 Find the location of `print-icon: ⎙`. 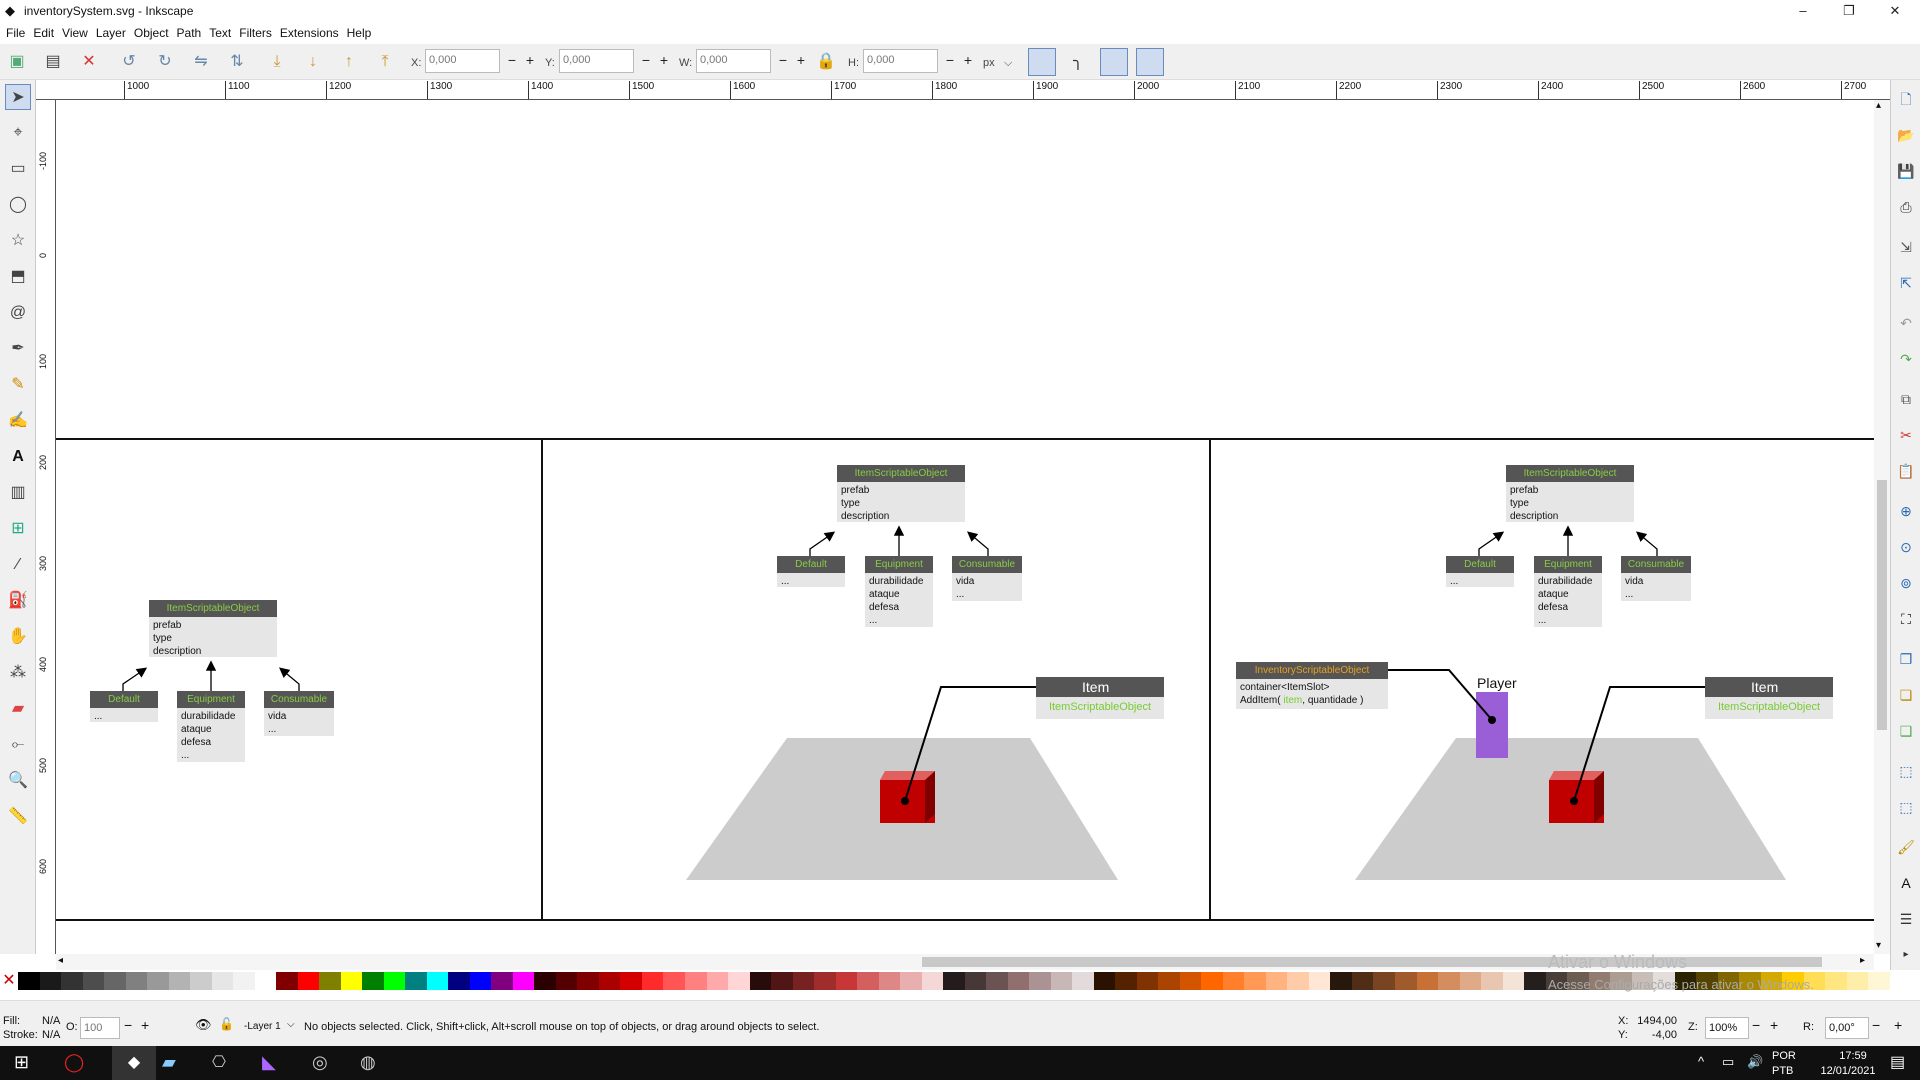

print-icon: ⎙ is located at coordinates (1906, 207).